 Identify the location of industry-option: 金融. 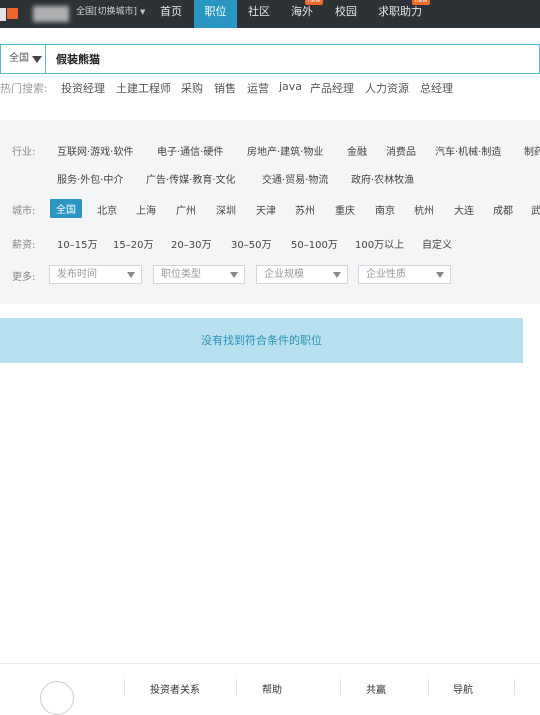
(357, 150).